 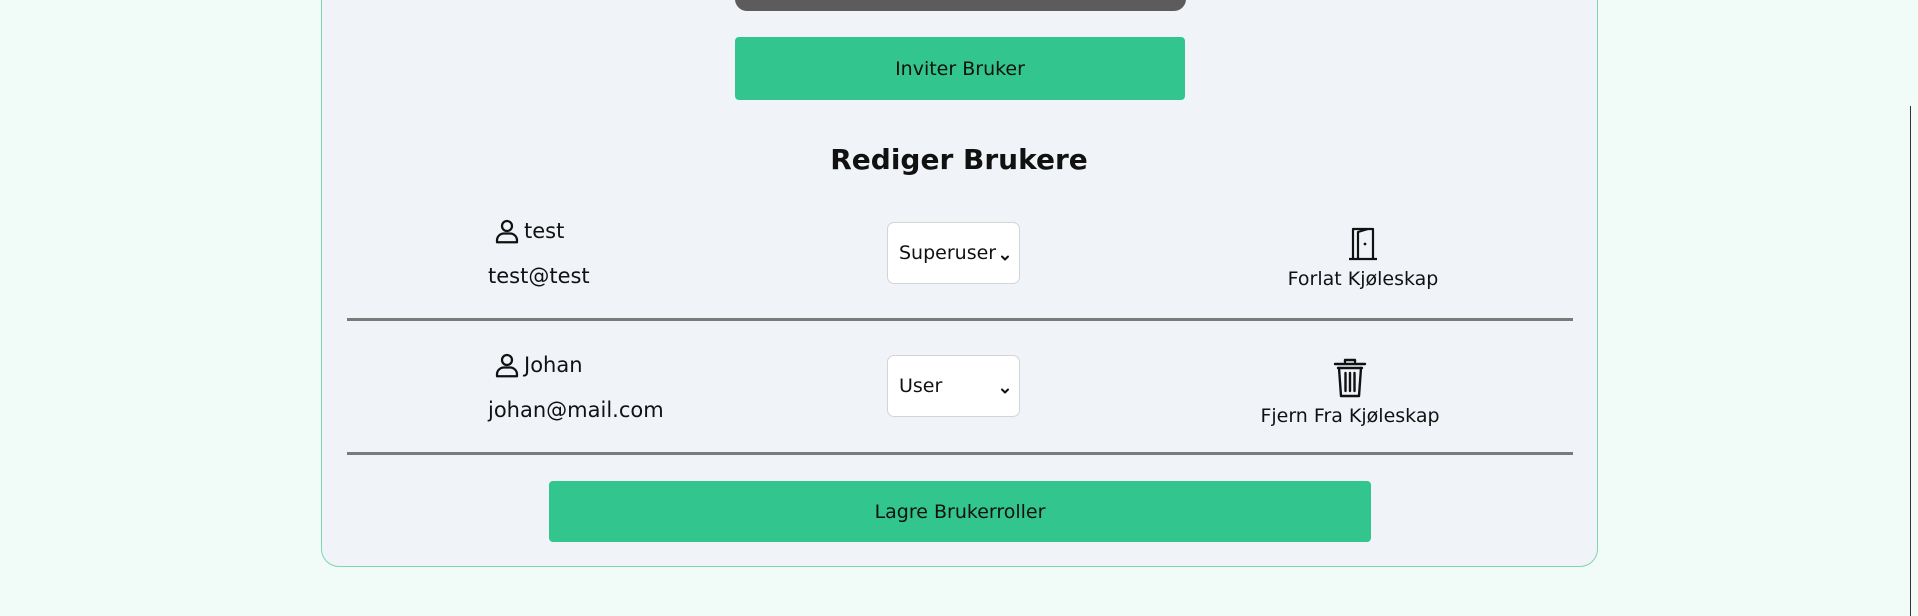 I want to click on user-name-group: Johan, so click(x=537, y=365).